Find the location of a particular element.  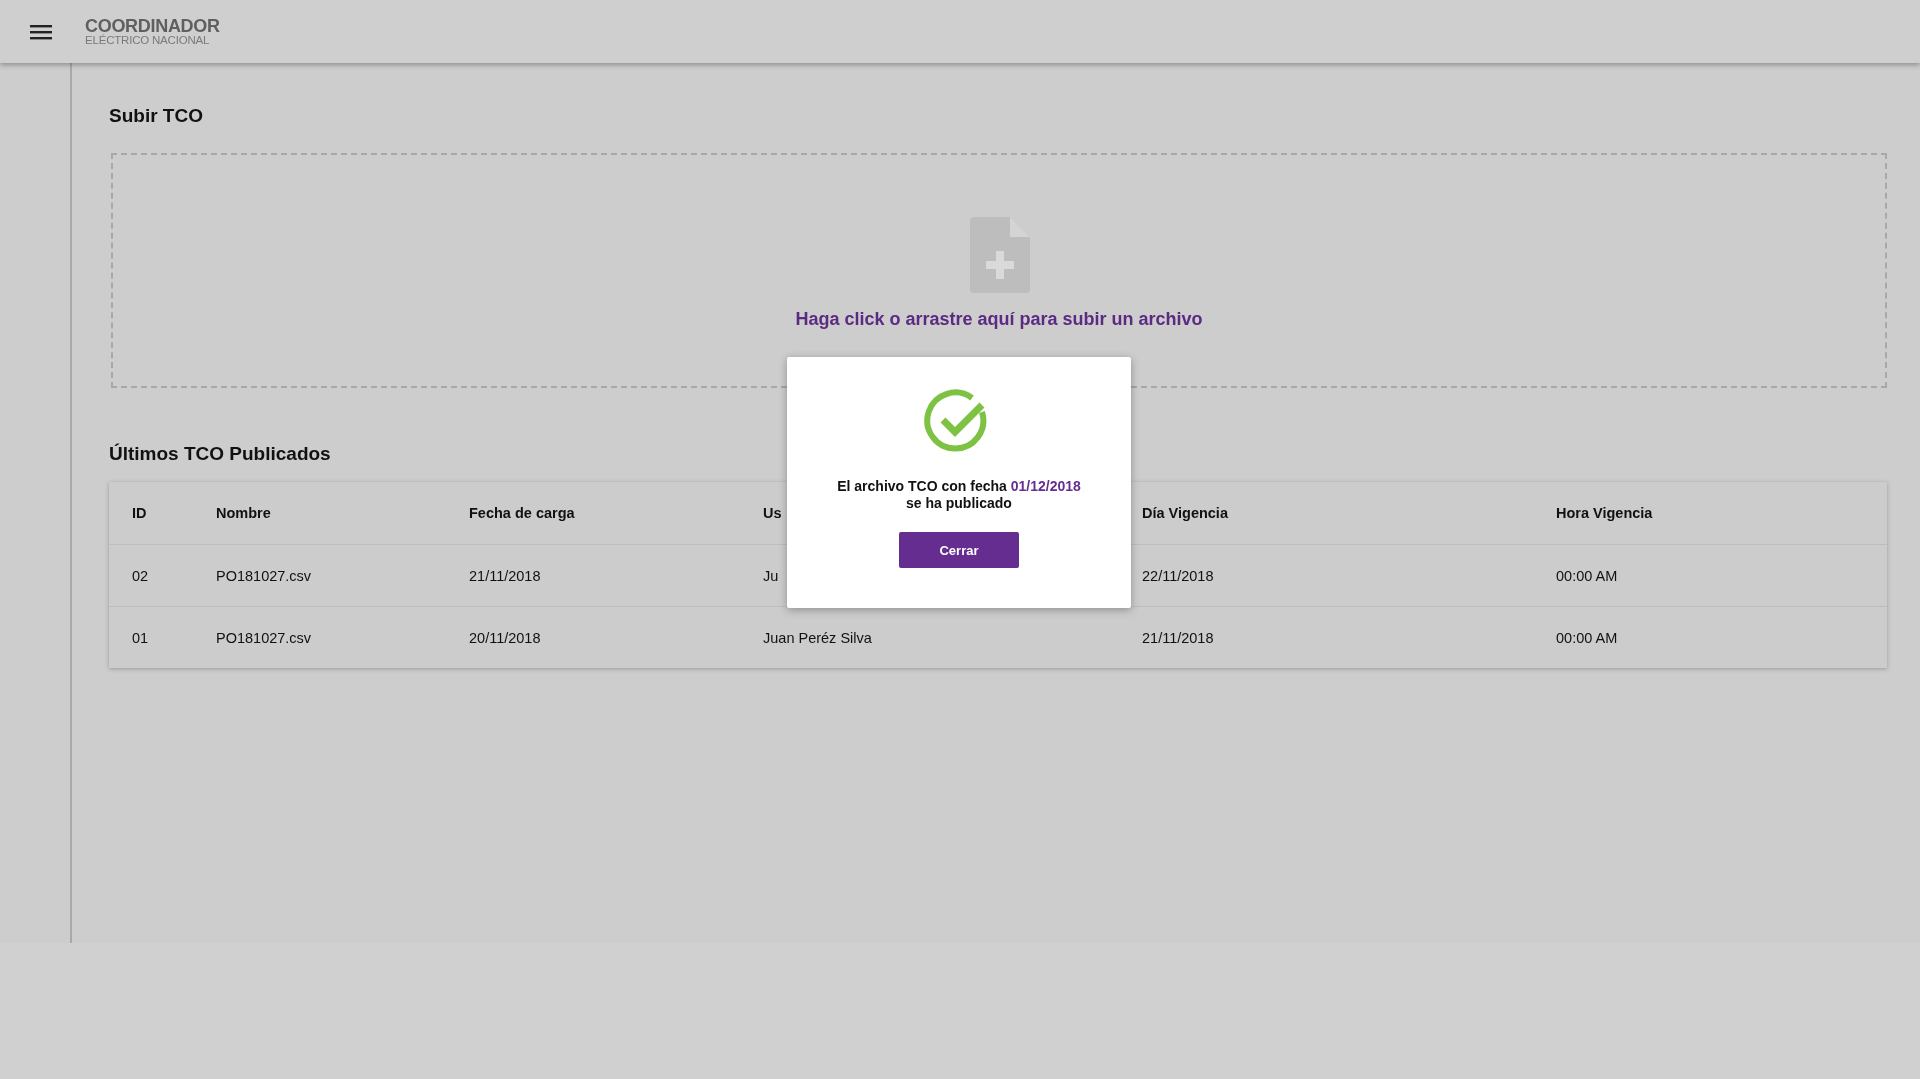

column-header: Fecha de carga is located at coordinates (522, 513).